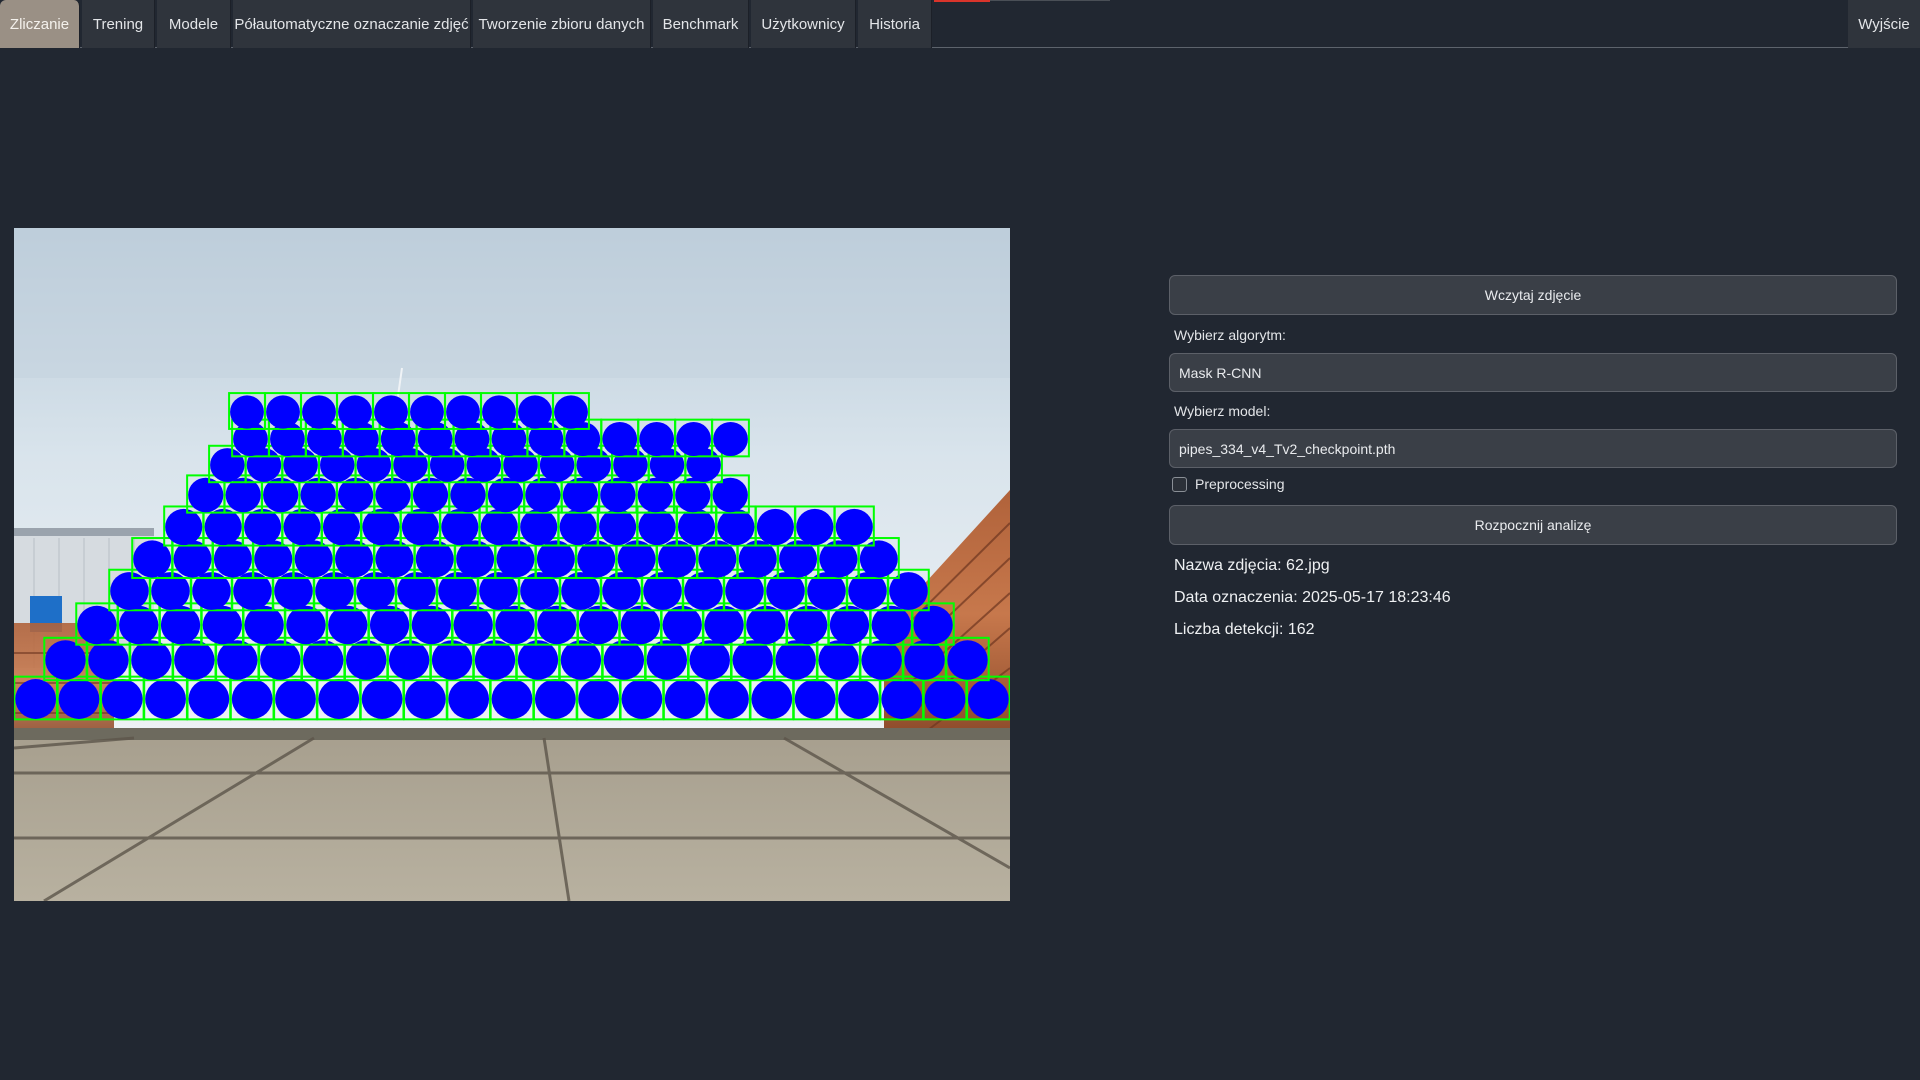 The height and width of the screenshot is (1080, 1920). I want to click on algorithm-label: Wybierz algorytm:, so click(1230, 335).